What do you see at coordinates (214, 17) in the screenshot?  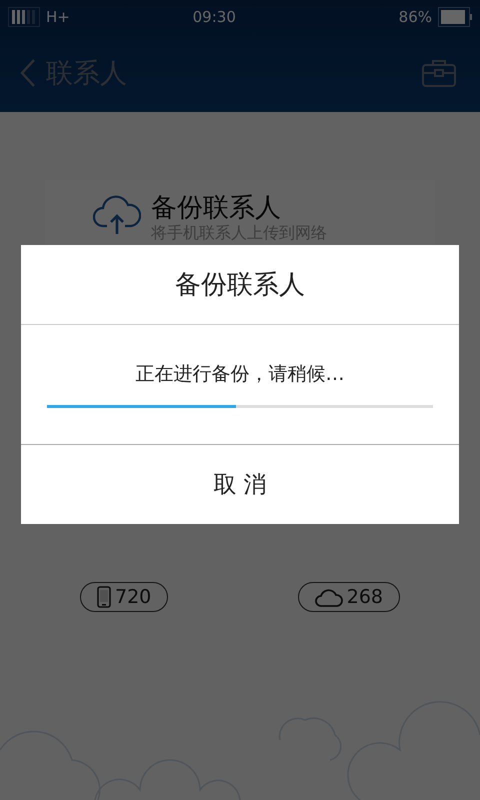 I see `clock-time: 09:30` at bounding box center [214, 17].